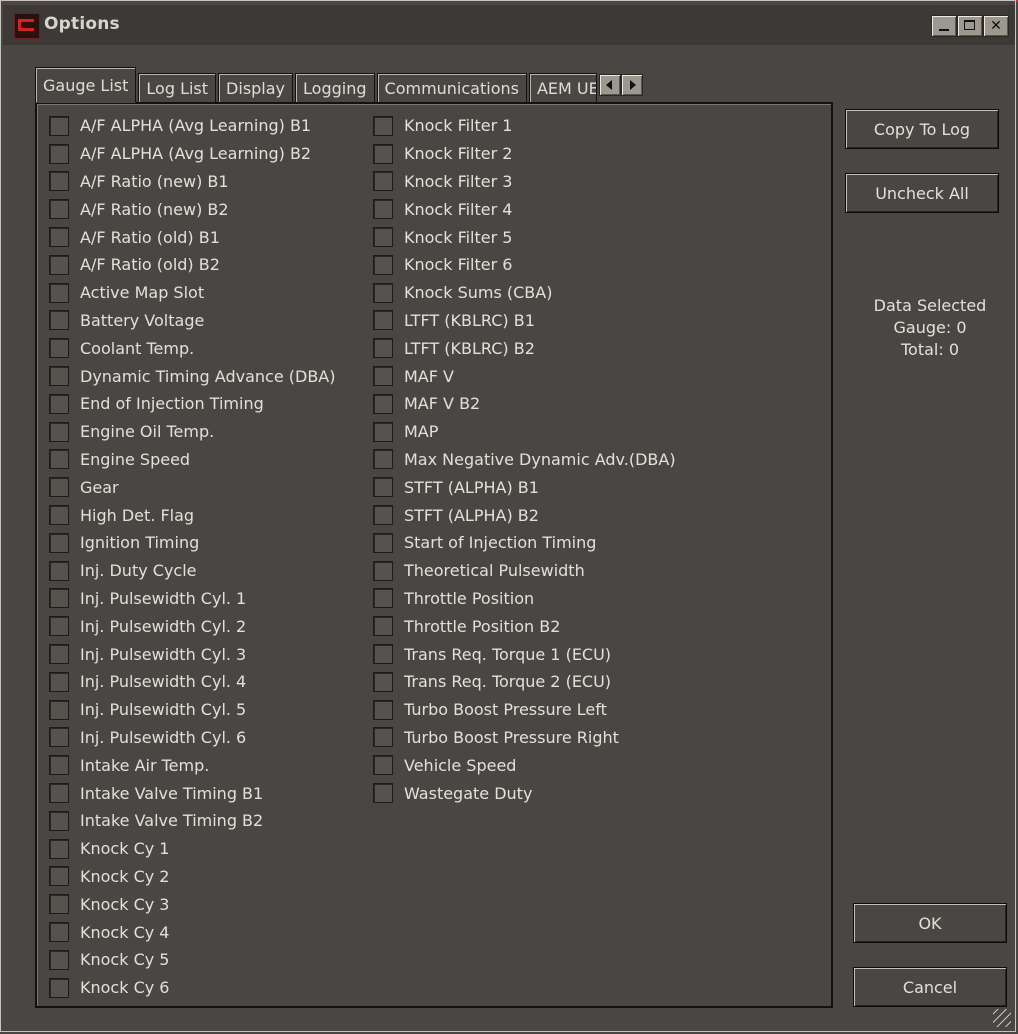 The height and width of the screenshot is (1034, 1018). I want to click on gauge-option: Knock Cy 5, so click(192, 960).